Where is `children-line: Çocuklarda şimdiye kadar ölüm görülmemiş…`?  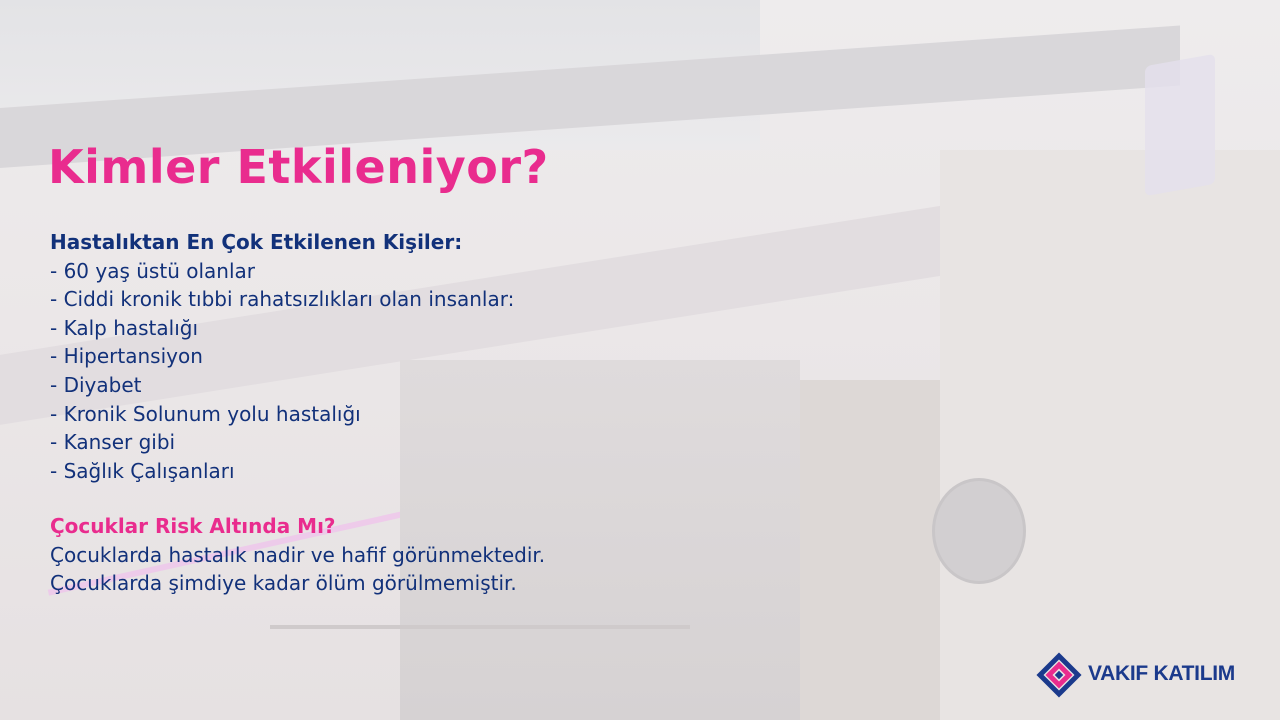 children-line: Çocuklarda şimdiye kadar ölüm görülmemiş… is located at coordinates (283, 583).